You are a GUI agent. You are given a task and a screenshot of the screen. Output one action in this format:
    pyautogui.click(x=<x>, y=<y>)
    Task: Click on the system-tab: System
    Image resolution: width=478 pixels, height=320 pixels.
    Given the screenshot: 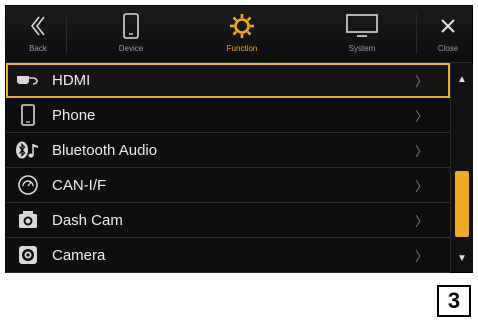 What is the action you would take?
    pyautogui.click(x=362, y=34)
    